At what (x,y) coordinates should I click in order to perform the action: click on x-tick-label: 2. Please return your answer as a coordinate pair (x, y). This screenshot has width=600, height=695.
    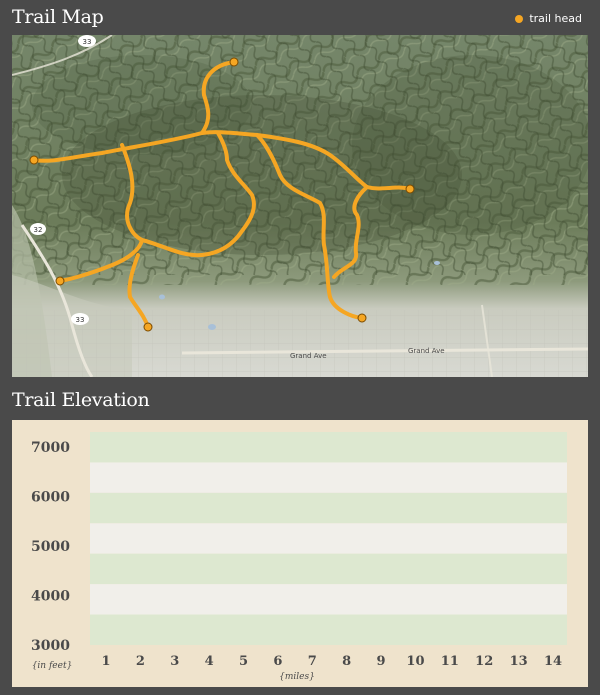
    Looking at the image, I should click on (140, 661).